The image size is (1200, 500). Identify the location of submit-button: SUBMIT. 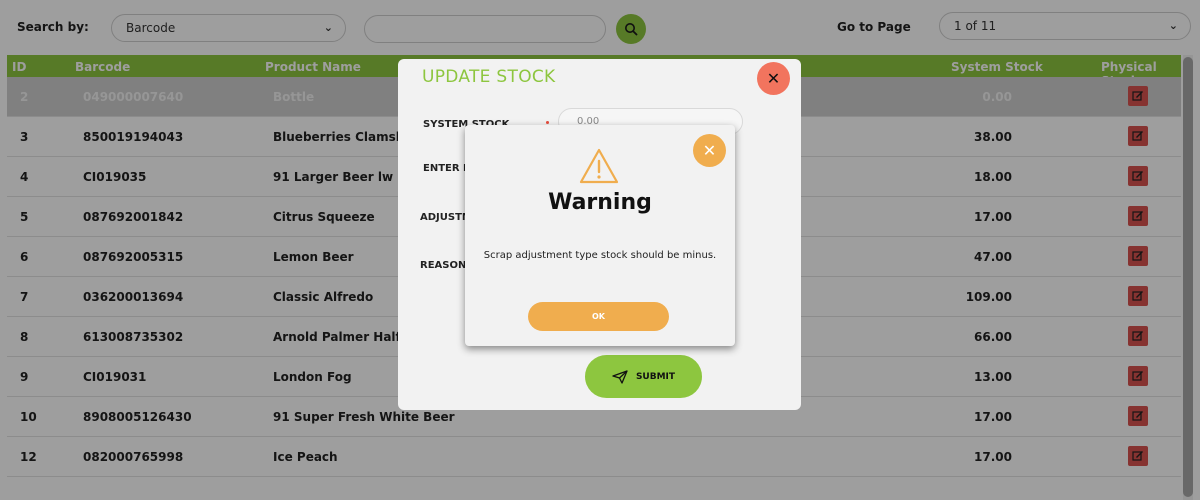
(643, 376).